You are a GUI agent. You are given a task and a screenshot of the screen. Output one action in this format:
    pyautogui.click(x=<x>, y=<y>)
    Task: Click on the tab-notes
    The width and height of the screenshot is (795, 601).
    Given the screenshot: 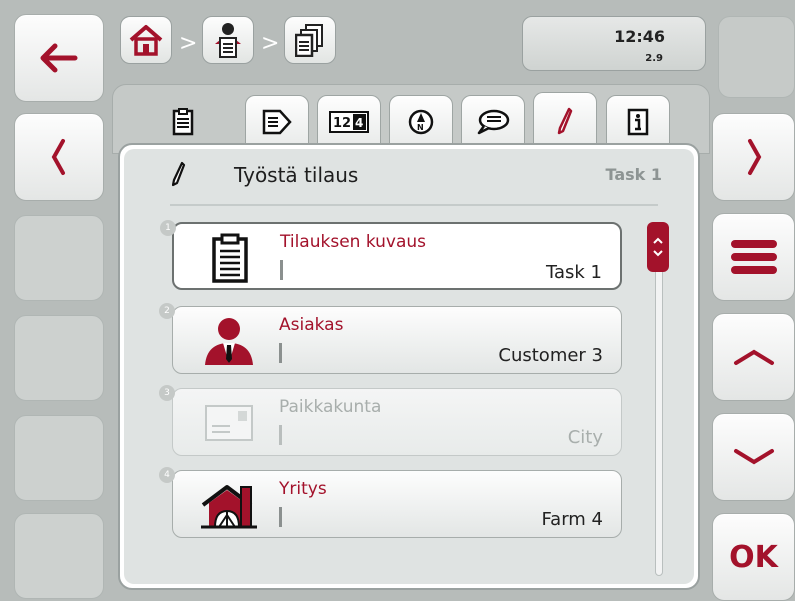 What is the action you would take?
    pyautogui.click(x=493, y=122)
    